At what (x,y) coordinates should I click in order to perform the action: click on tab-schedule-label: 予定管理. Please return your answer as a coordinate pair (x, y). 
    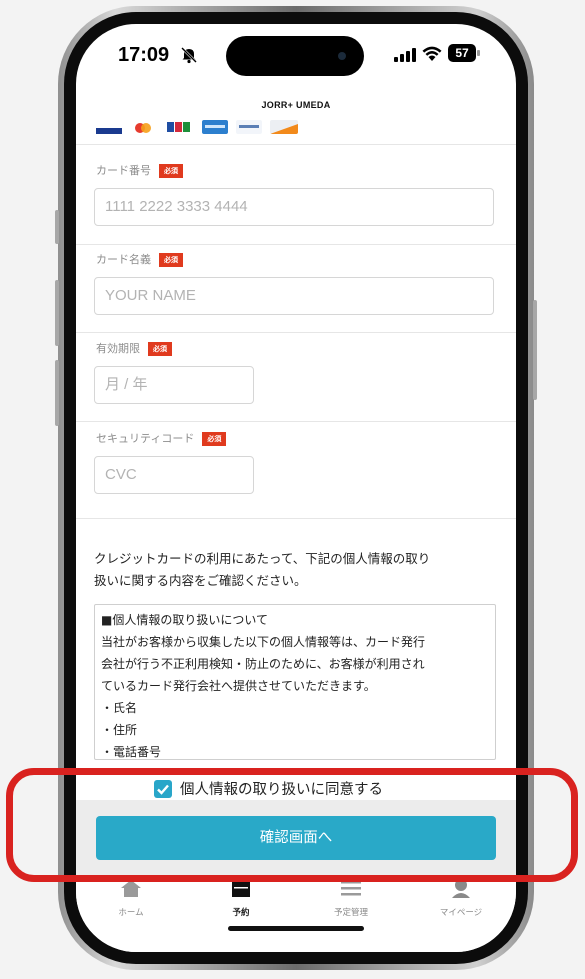
    Looking at the image, I should click on (350, 913).